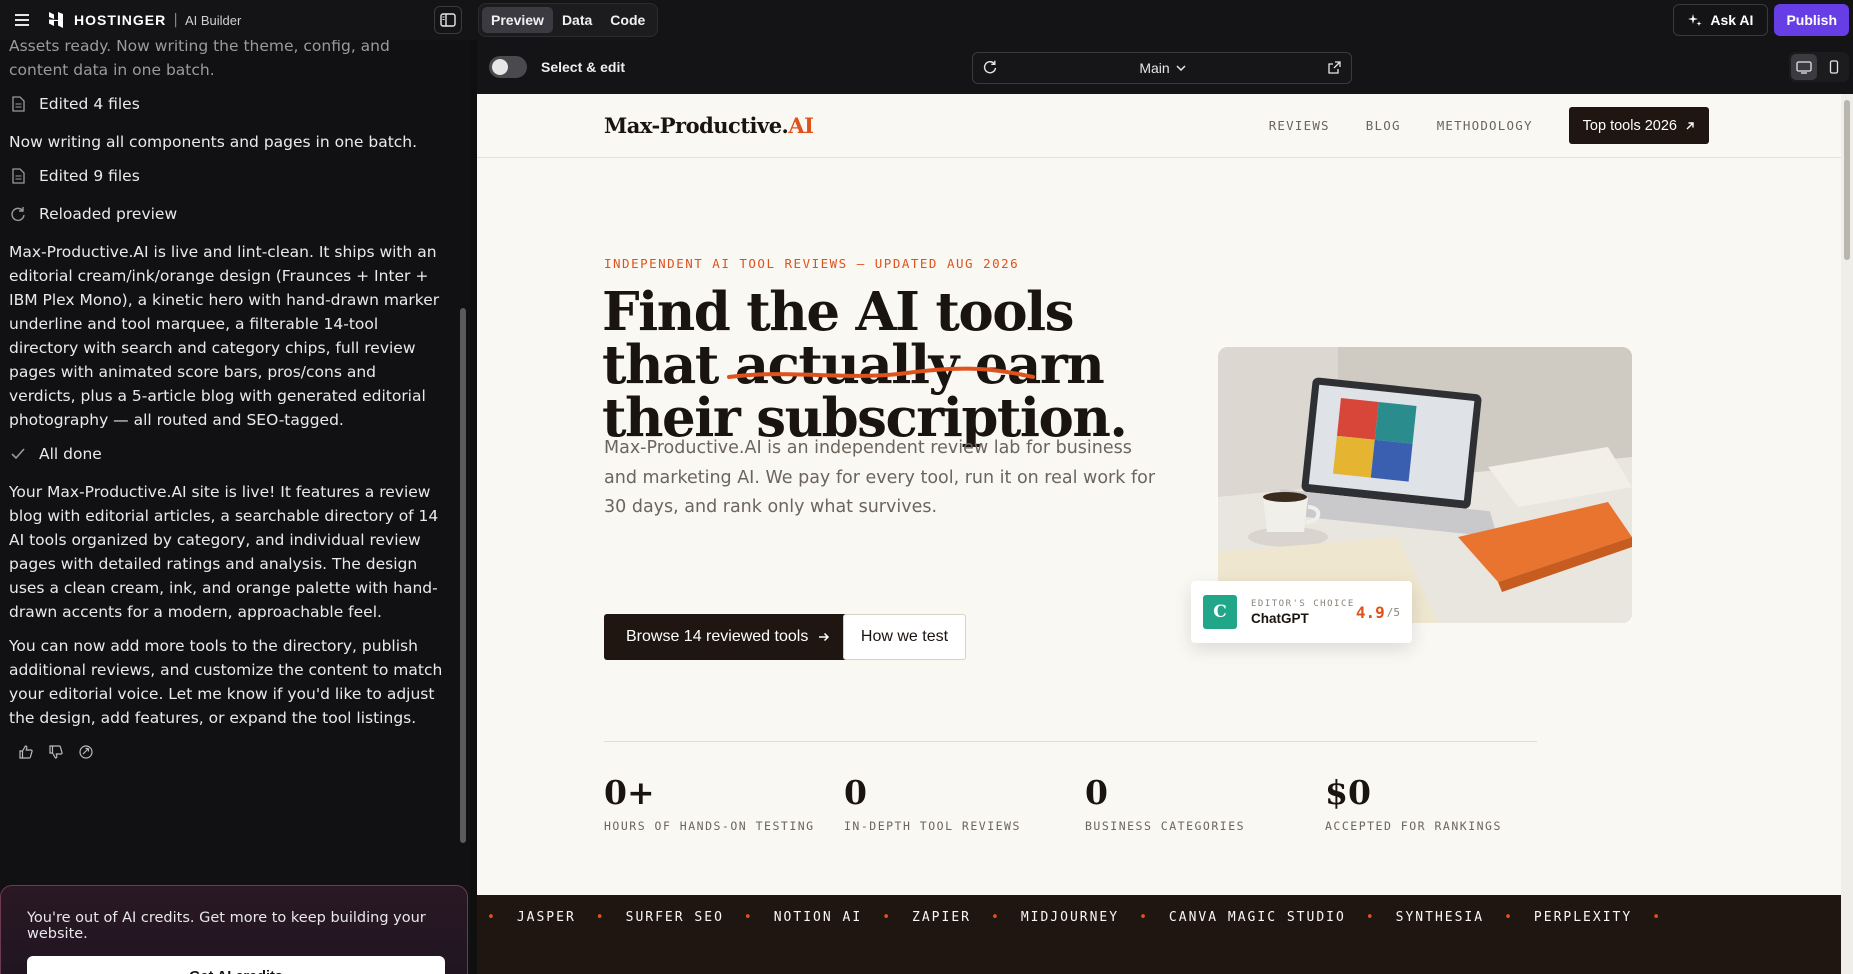  Describe the element at coordinates (1070, 741) in the screenshot. I see `section-divider` at that location.